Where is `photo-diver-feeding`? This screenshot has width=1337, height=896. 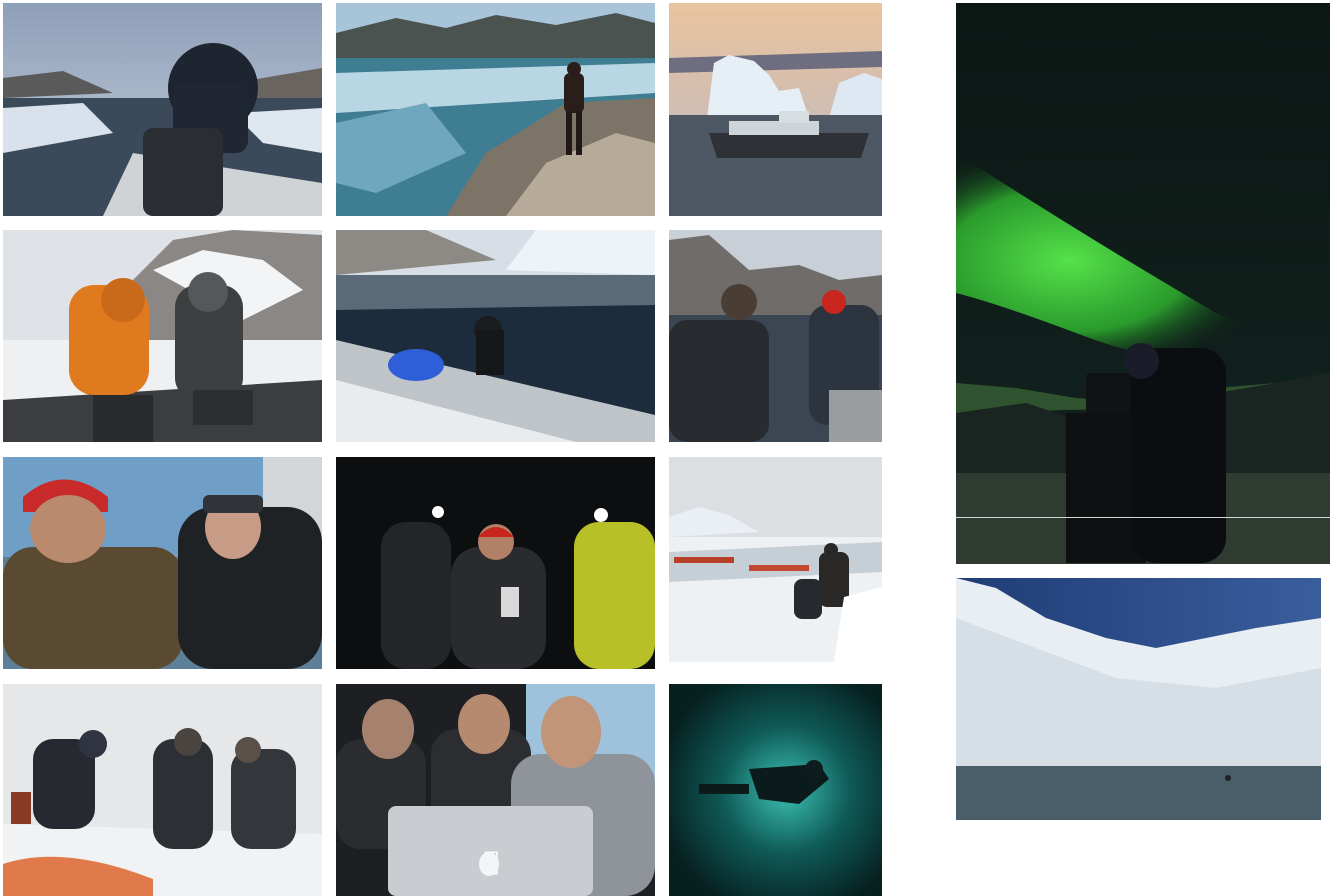 photo-diver-feeding is located at coordinates (162, 563).